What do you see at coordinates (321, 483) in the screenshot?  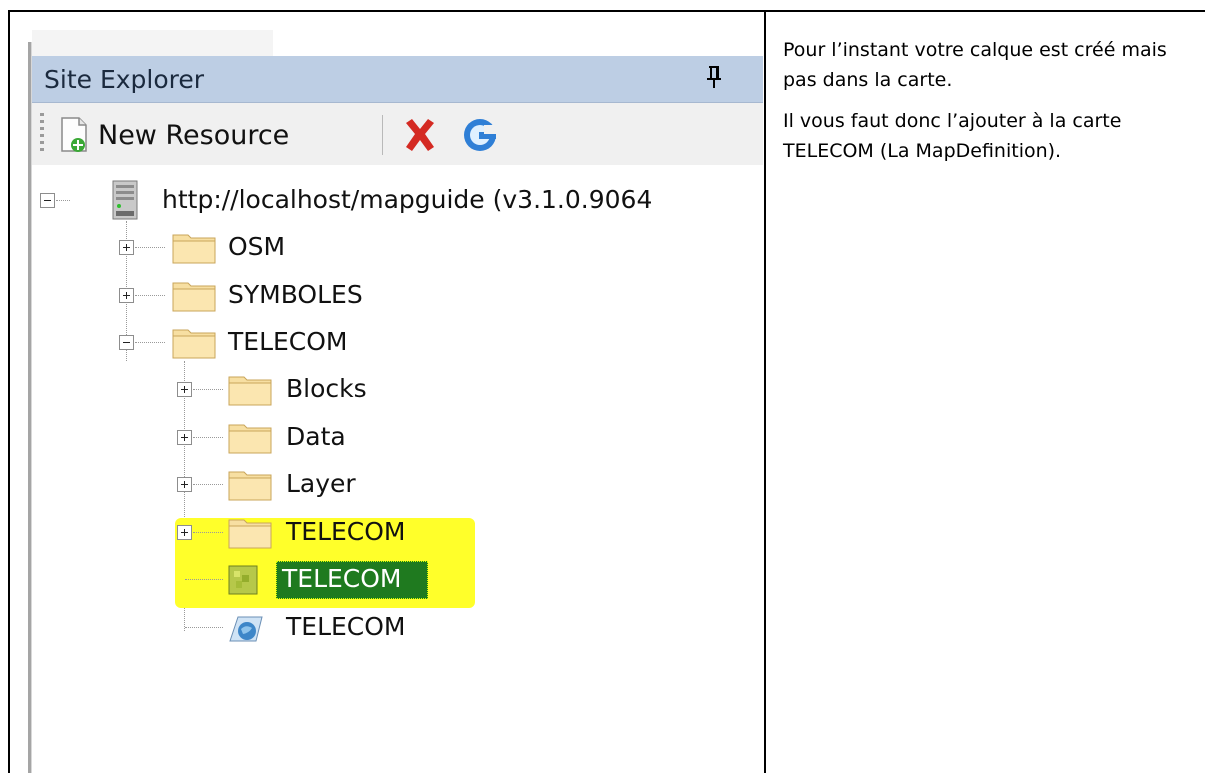 I see `tree-label-layer: Layer` at bounding box center [321, 483].